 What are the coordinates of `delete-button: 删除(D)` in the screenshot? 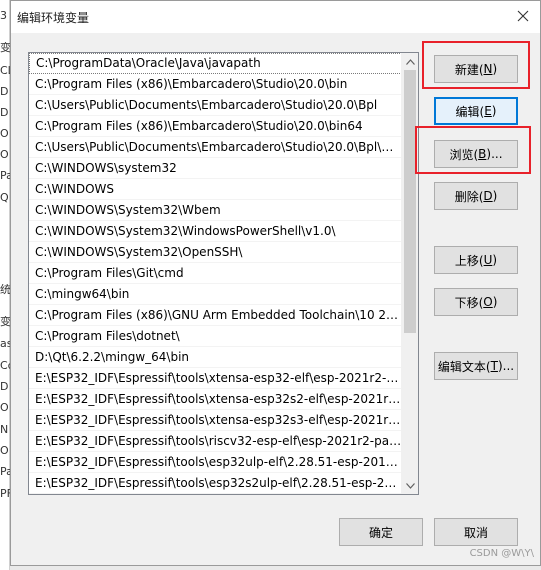 It's located at (476, 196).